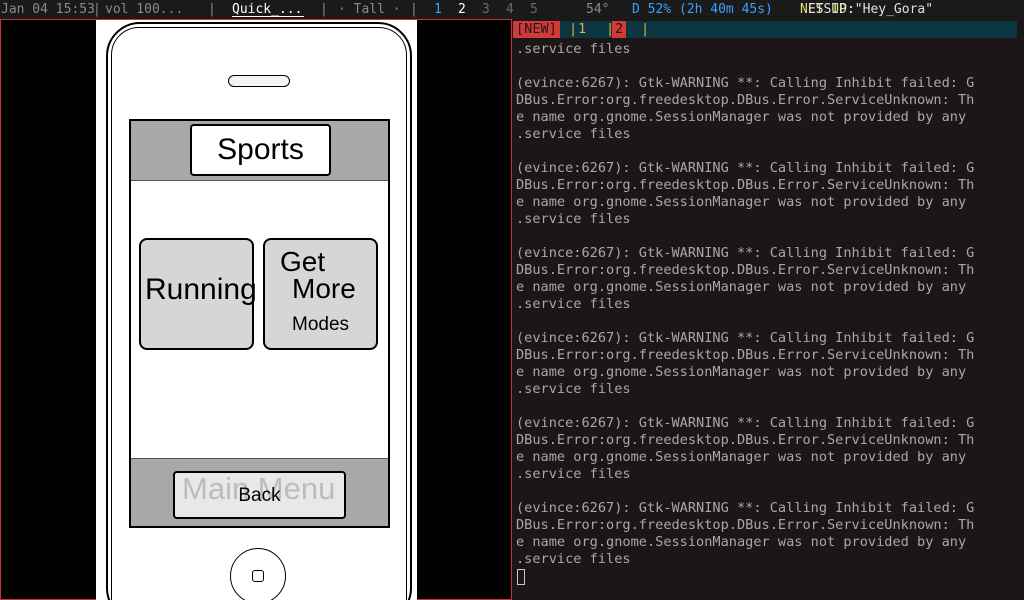 The height and width of the screenshot is (600, 1024). I want to click on battery-status: D 52% (2h 40m 45s), so click(702, 9).